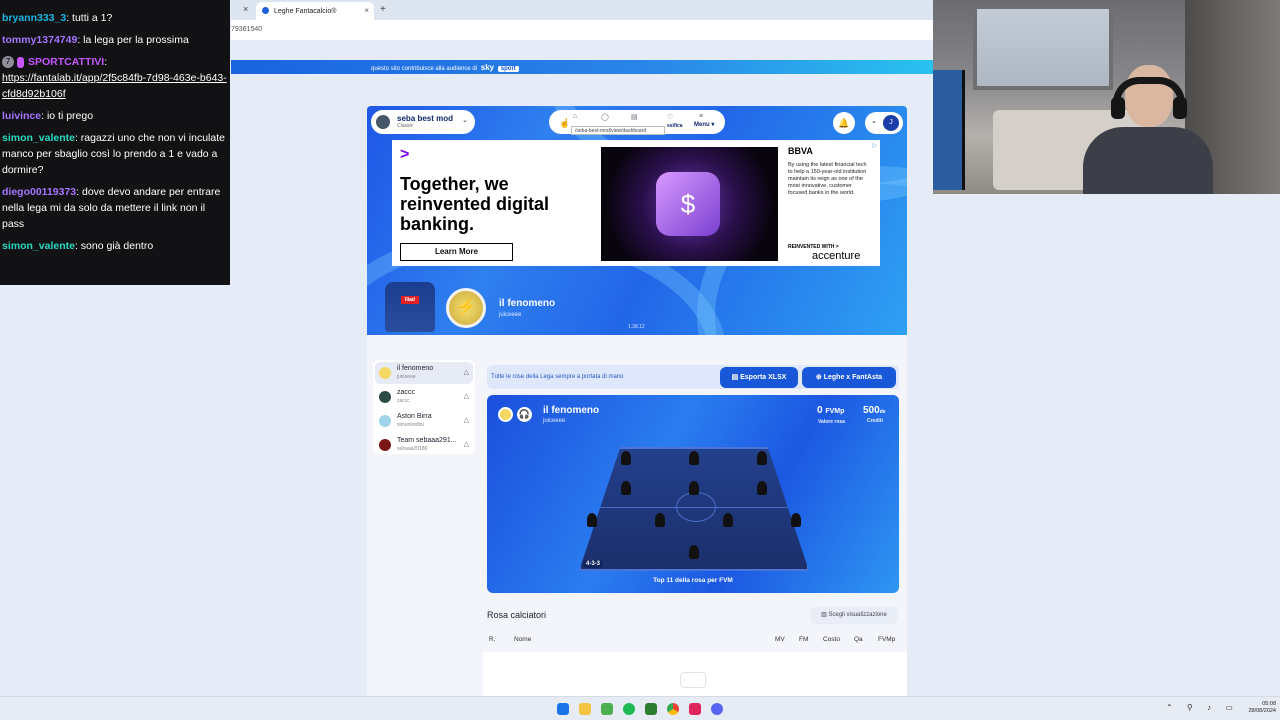 The height and width of the screenshot is (720, 1280). Describe the element at coordinates (871, 410) in the screenshot. I see `credits-number: 500` at that location.